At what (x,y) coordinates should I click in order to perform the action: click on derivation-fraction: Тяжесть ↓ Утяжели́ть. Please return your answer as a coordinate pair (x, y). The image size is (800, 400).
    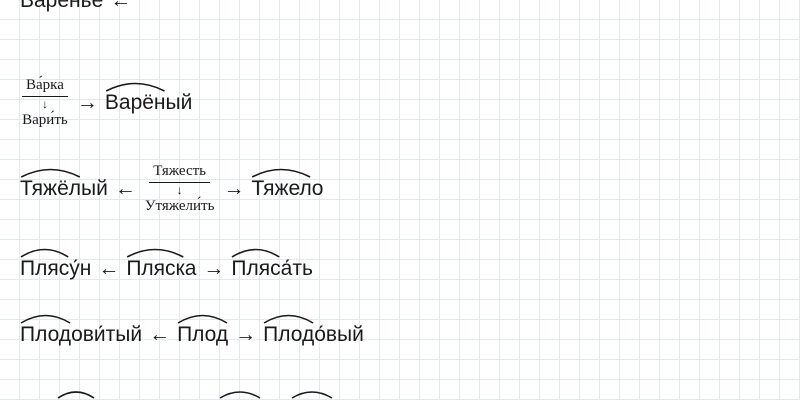
    Looking at the image, I should click on (180, 189).